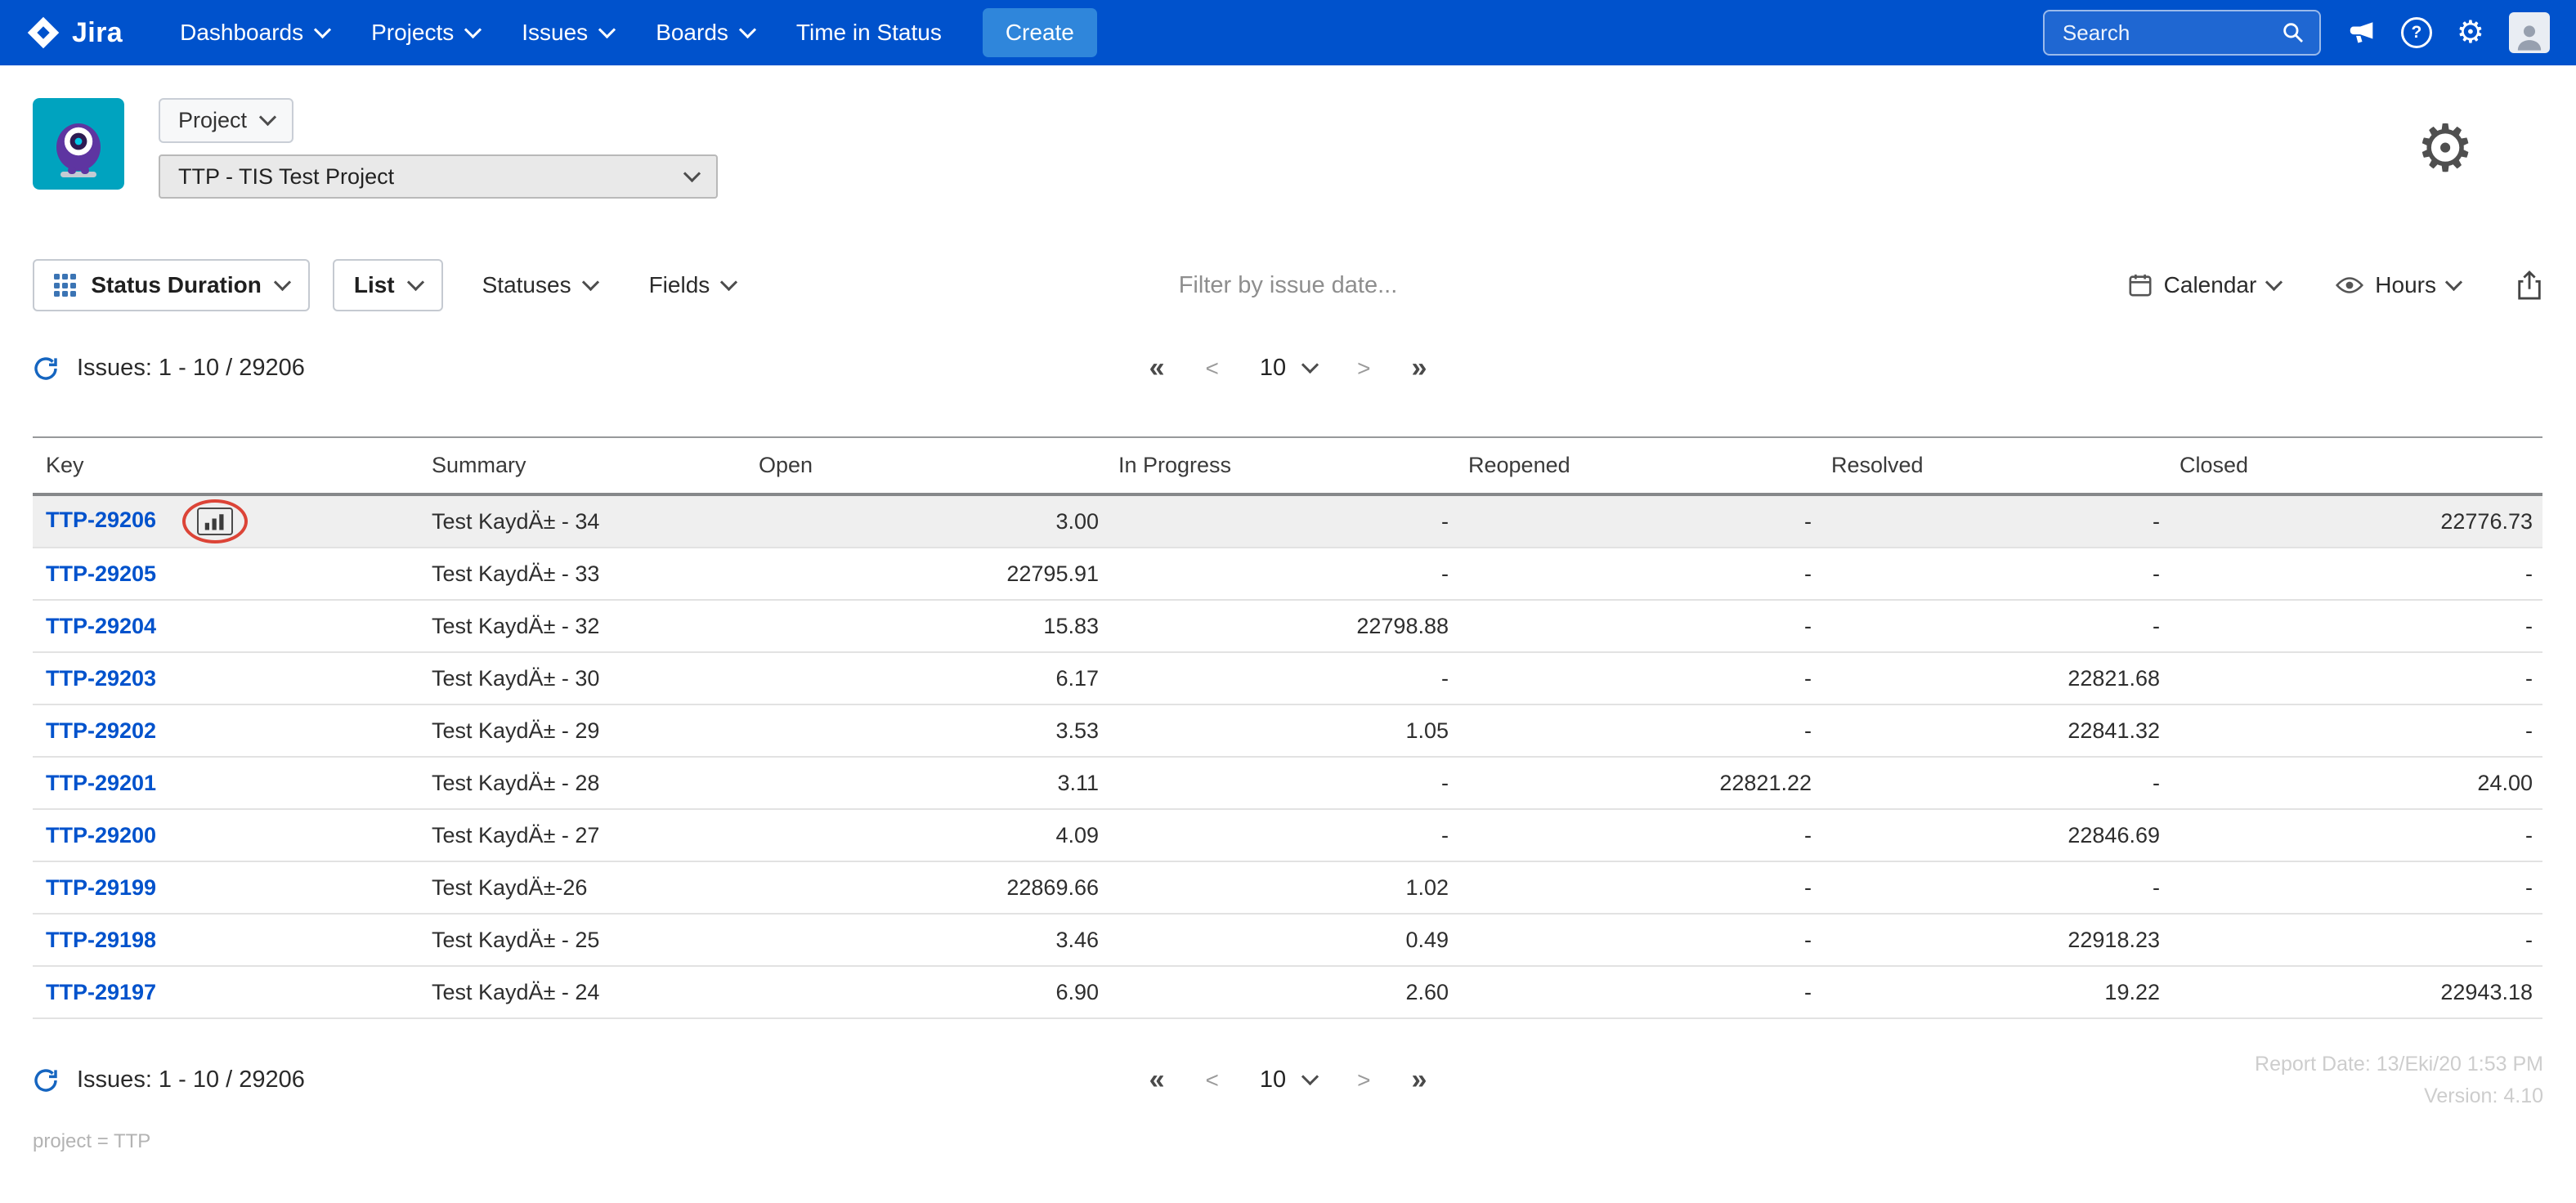 This screenshot has width=2576, height=1203. I want to click on search-icon, so click(2294, 32).